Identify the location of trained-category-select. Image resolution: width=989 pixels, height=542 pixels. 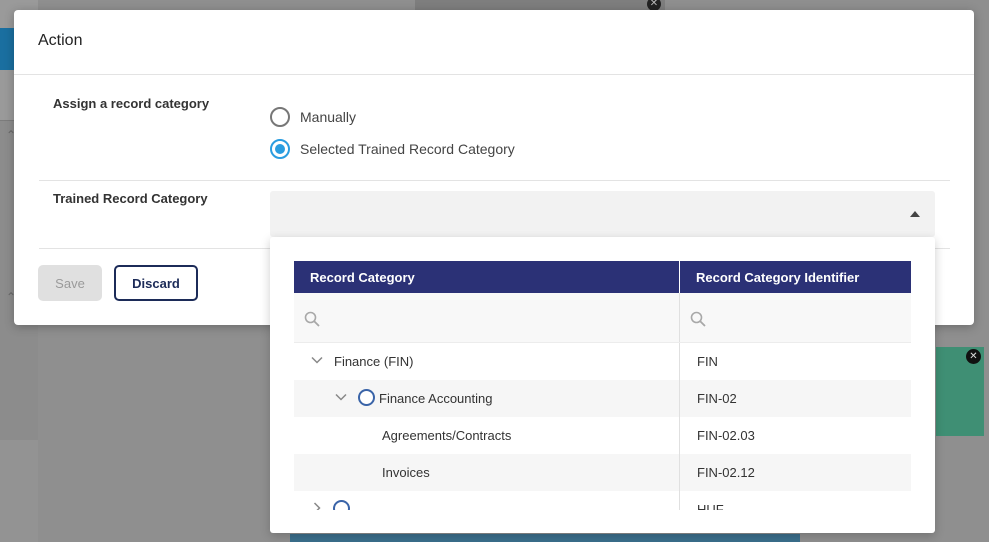
(602, 214).